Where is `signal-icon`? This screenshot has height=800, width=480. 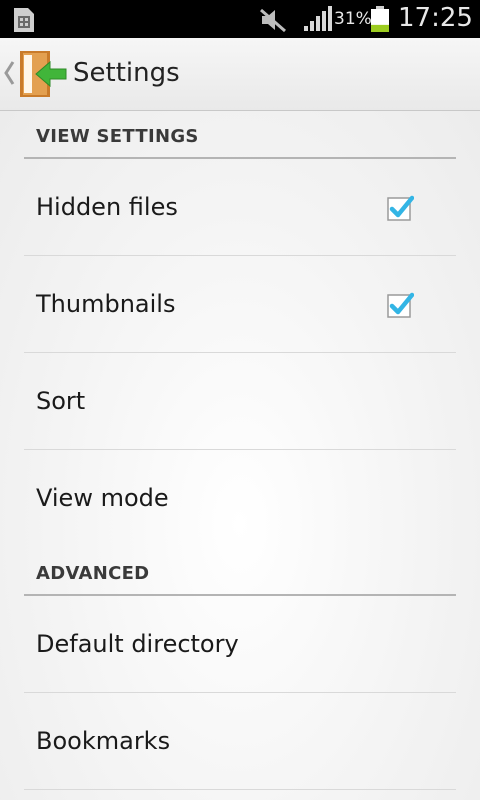 signal-icon is located at coordinates (318, 18).